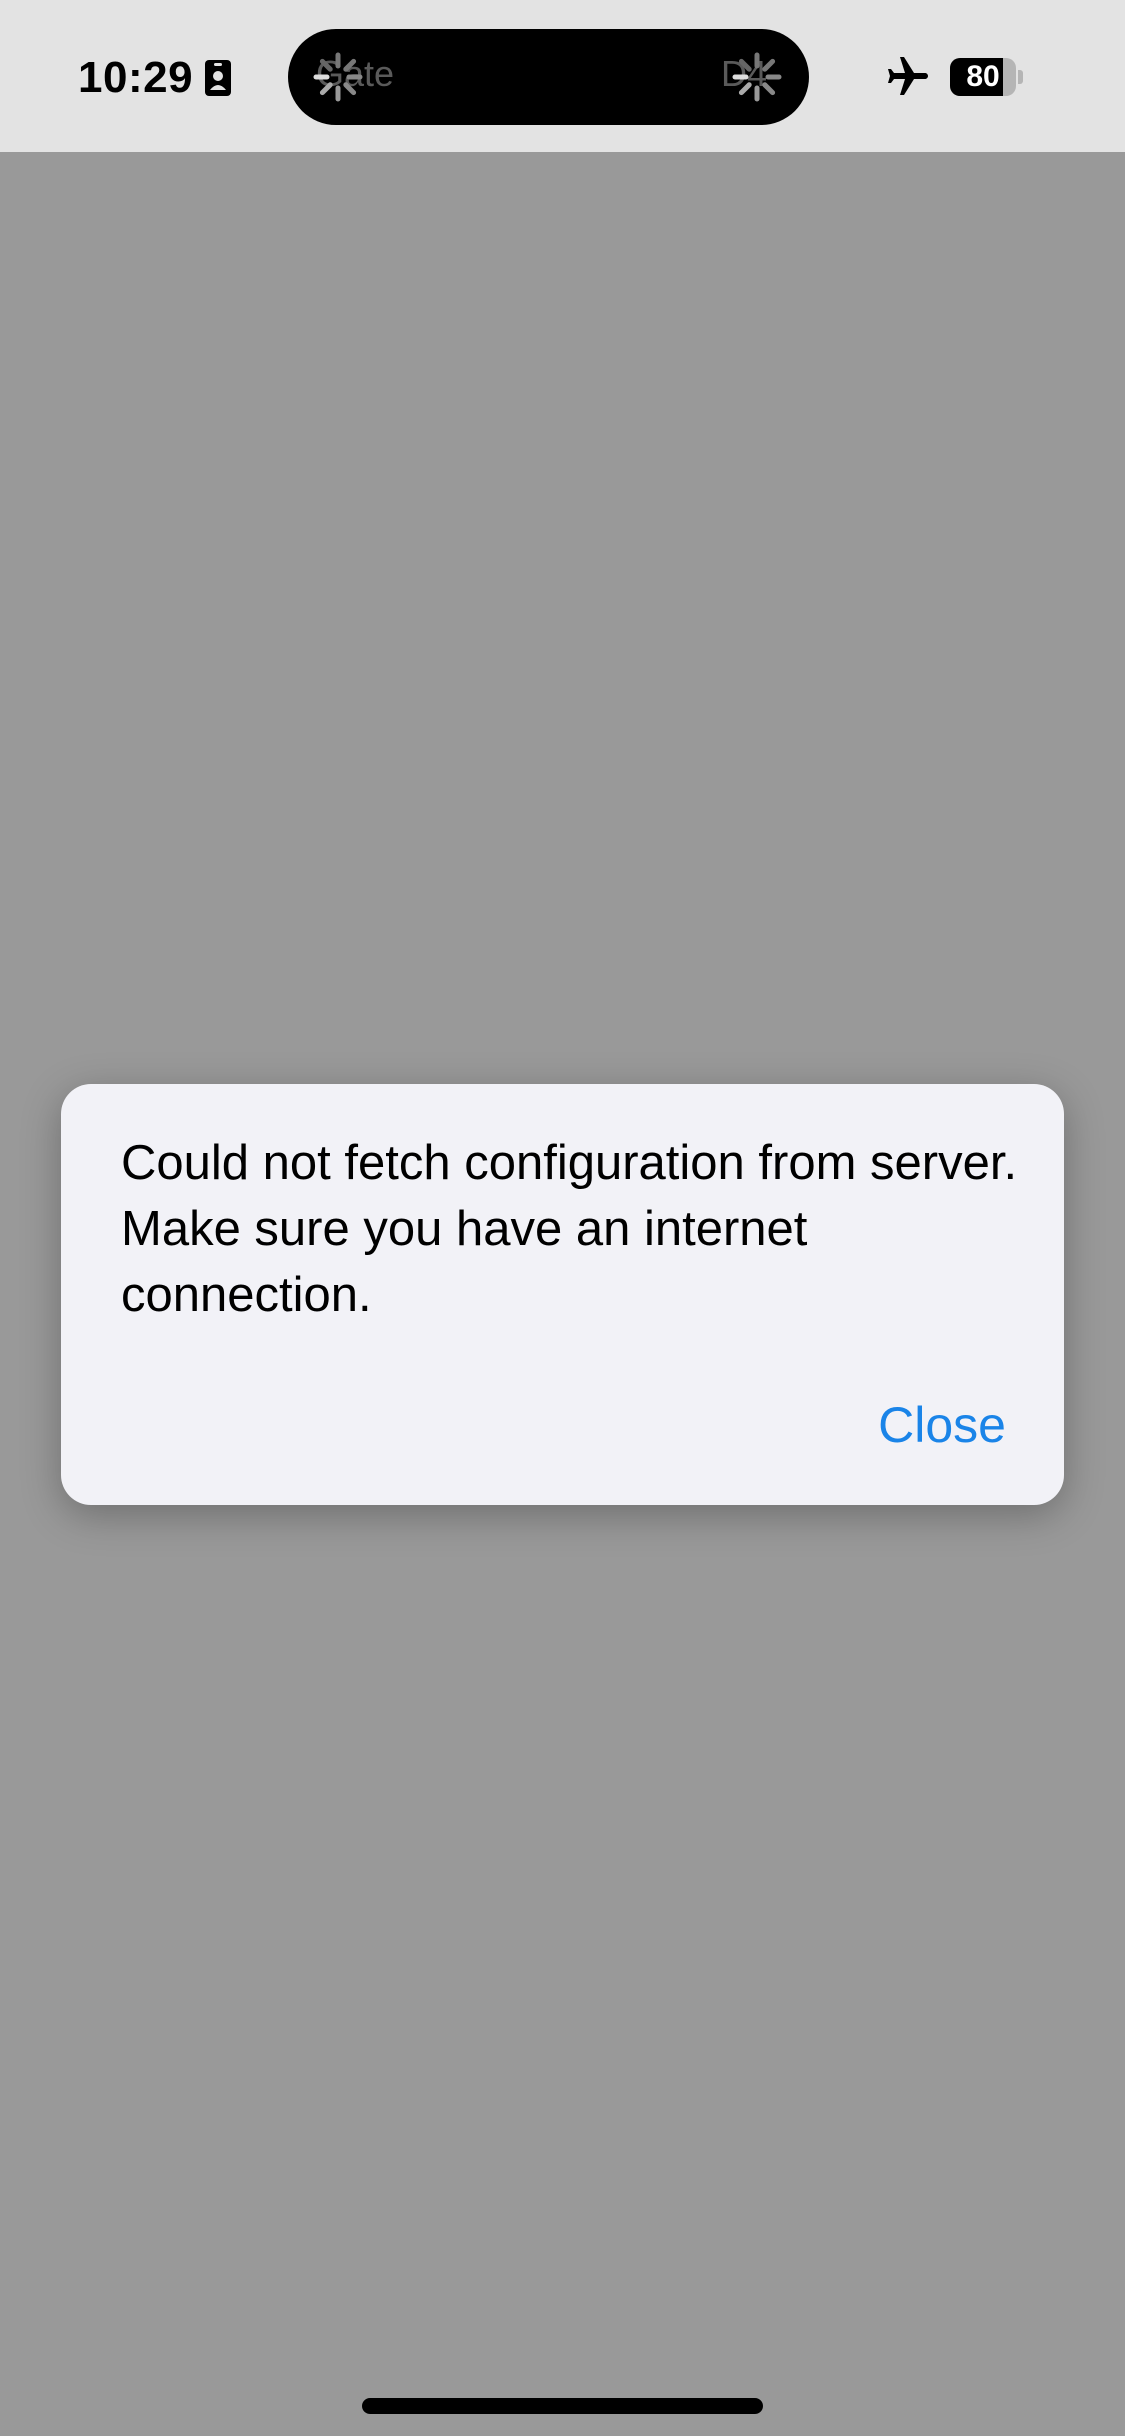 The image size is (1125, 2436). I want to click on status-right-group: 80, so click(953, 77).